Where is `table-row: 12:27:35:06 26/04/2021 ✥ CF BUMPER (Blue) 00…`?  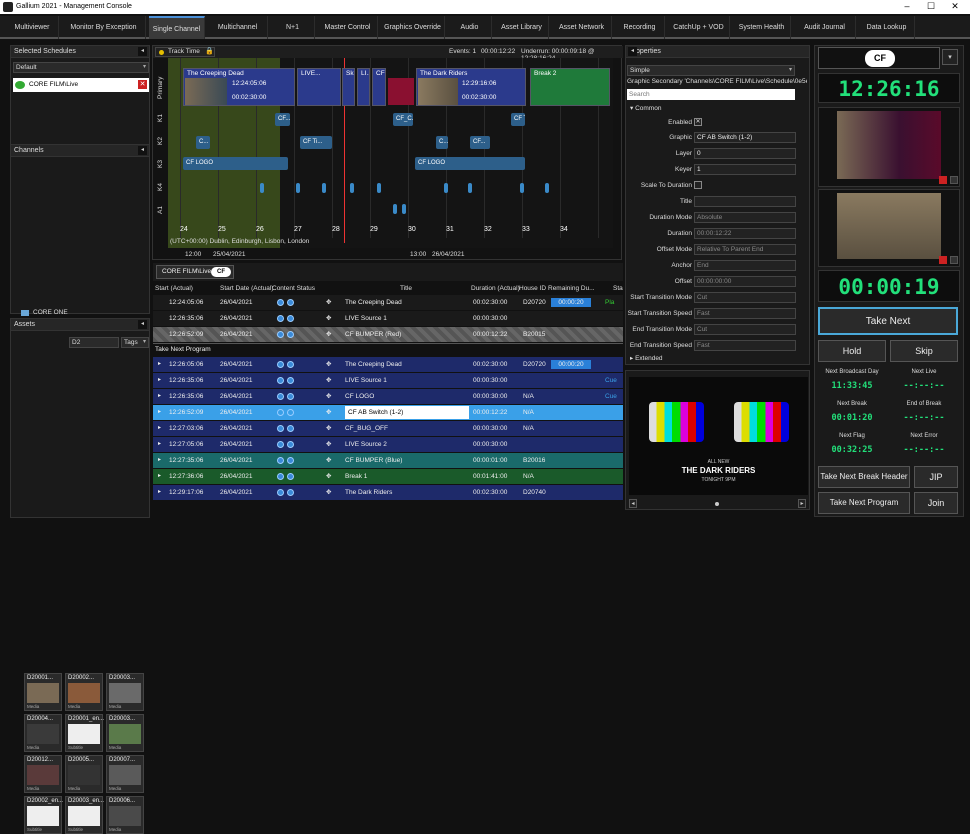 table-row: 12:27:35:06 26/04/2021 ✥ CF BUMPER (Blue) 00… is located at coordinates (388, 460).